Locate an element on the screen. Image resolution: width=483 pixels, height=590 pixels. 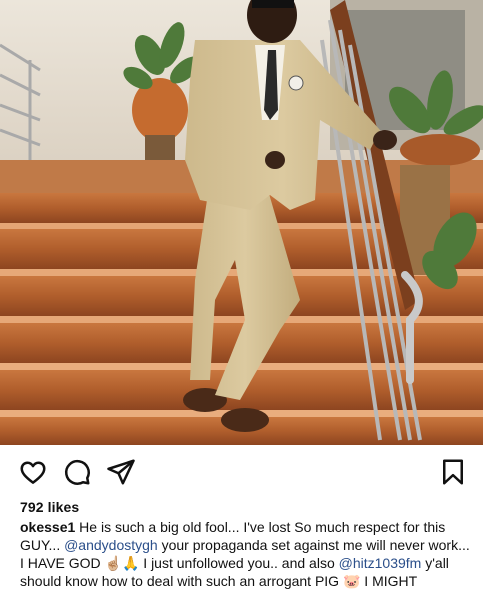
heart-icon is located at coordinates (33, 472).